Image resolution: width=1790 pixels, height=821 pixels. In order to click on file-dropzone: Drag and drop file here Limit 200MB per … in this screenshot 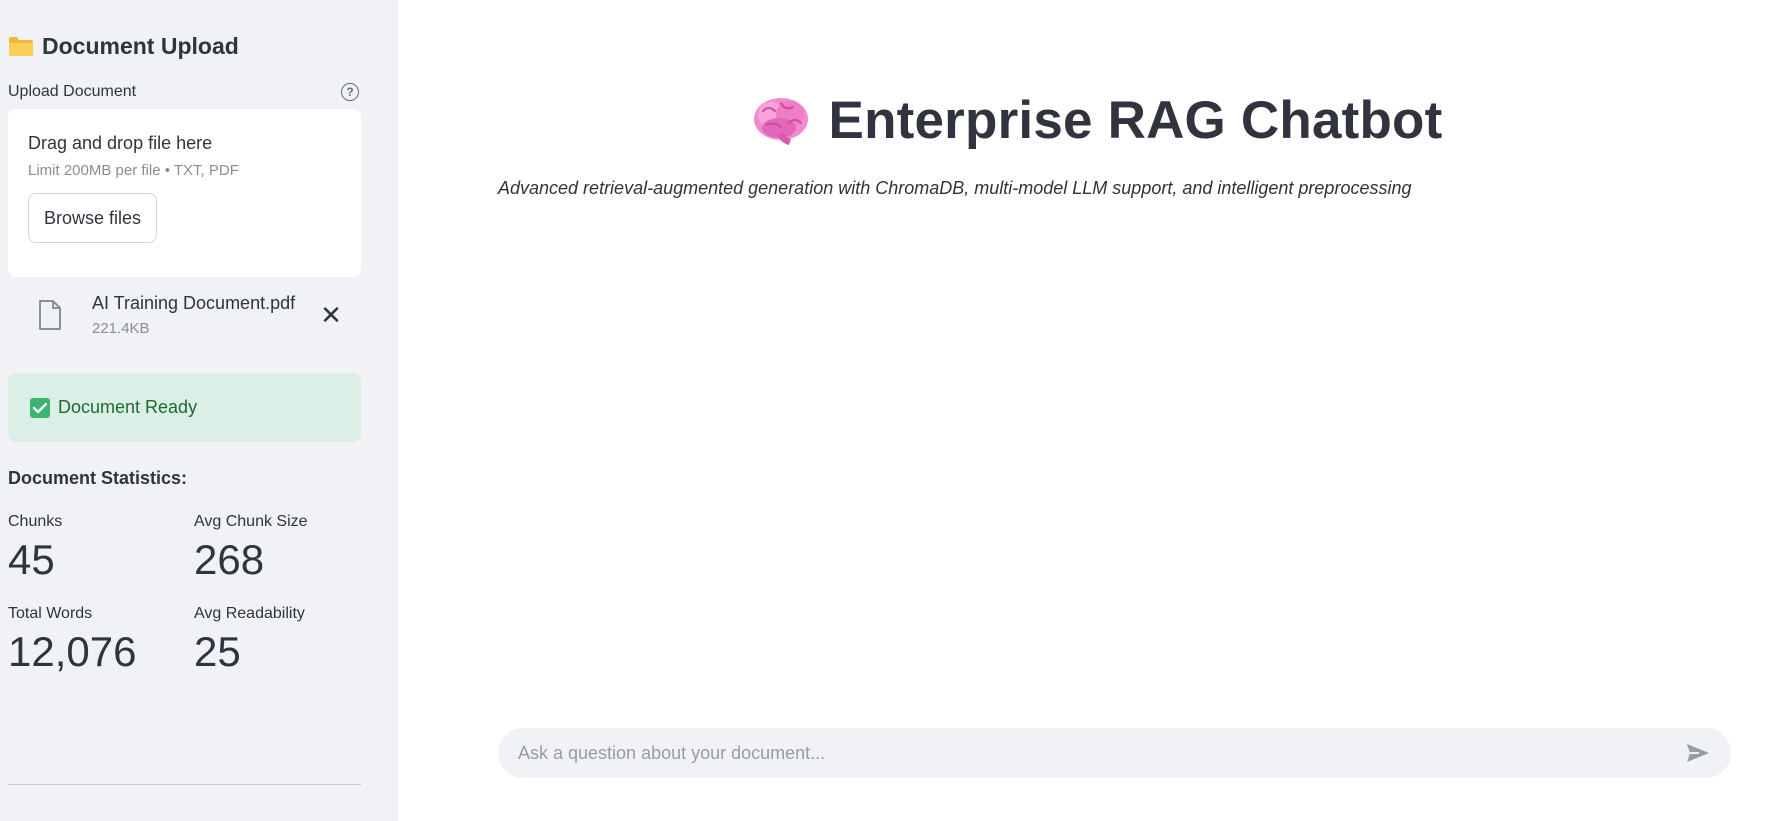, I will do `click(184, 193)`.